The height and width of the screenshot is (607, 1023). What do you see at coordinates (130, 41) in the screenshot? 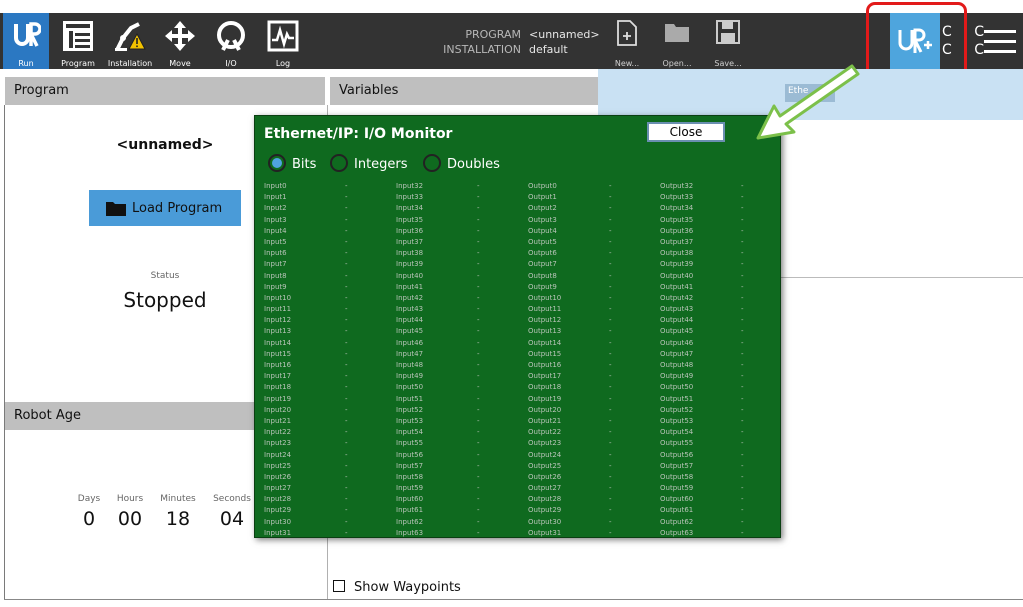
I see `nav-installation-tab: Installation` at bounding box center [130, 41].